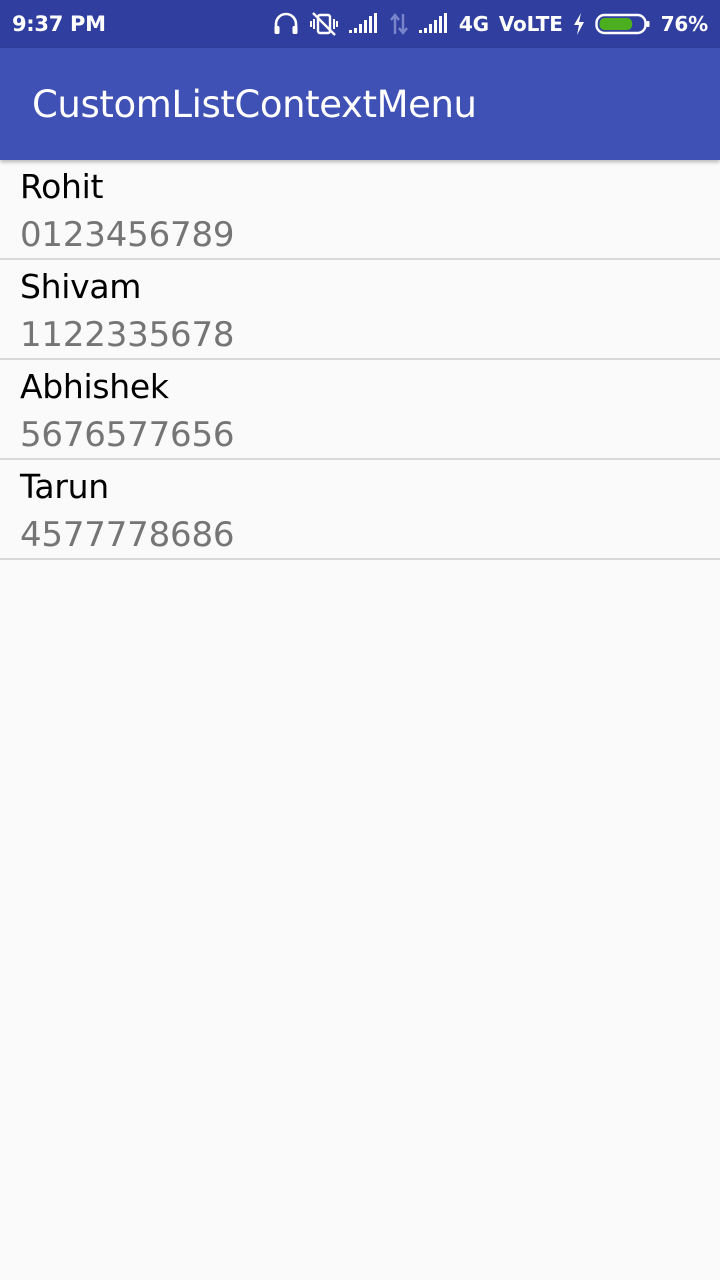 This screenshot has height=1280, width=720. Describe the element at coordinates (684, 24) in the screenshot. I see `battery-percent: 76%` at that location.